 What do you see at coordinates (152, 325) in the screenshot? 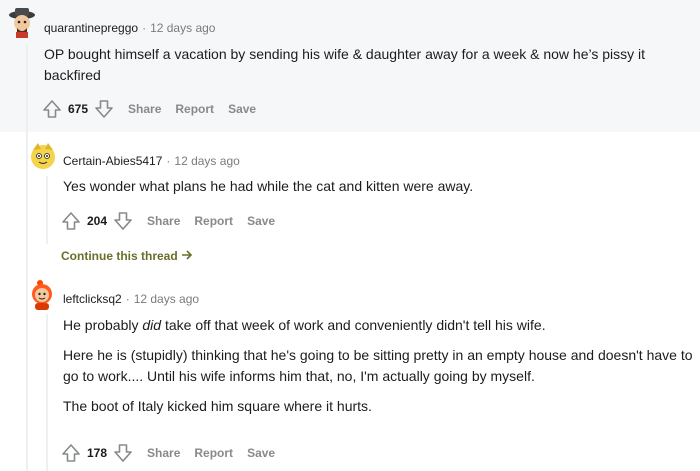
I see `emphasis-text: did` at bounding box center [152, 325].